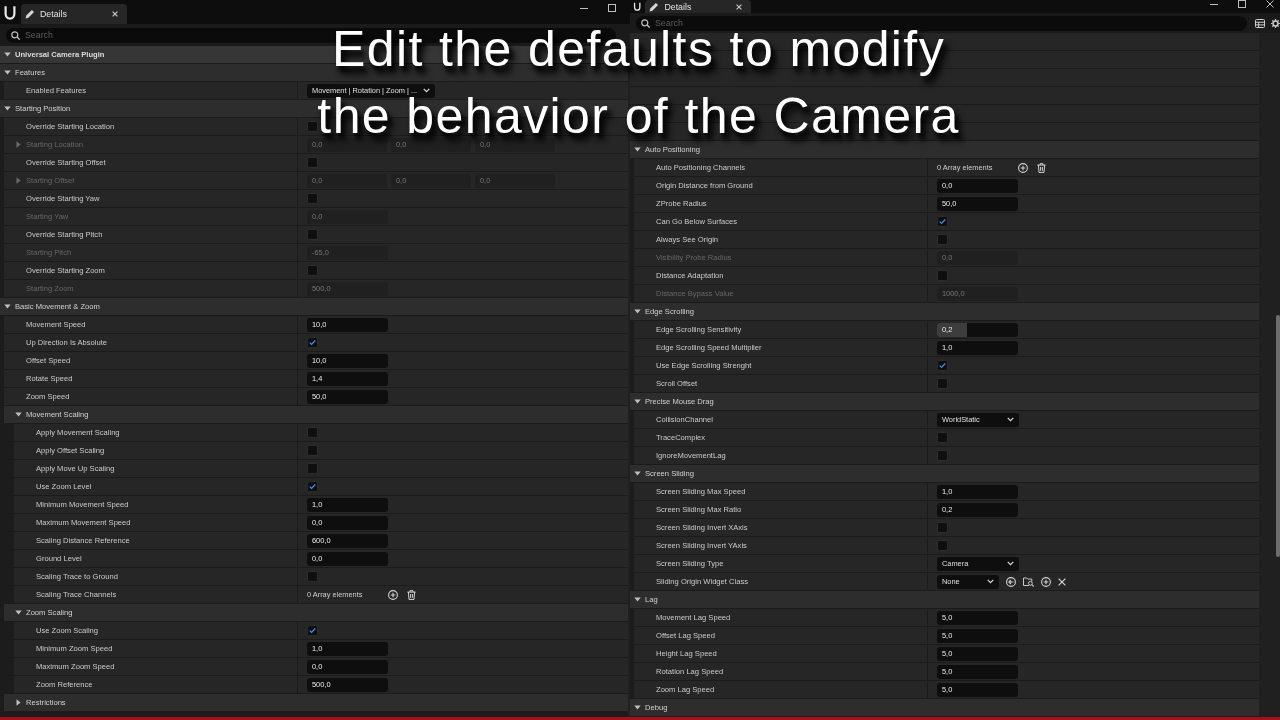 This screenshot has width=1280, height=720. What do you see at coordinates (30, 14) in the screenshot?
I see `pencil-icon` at bounding box center [30, 14].